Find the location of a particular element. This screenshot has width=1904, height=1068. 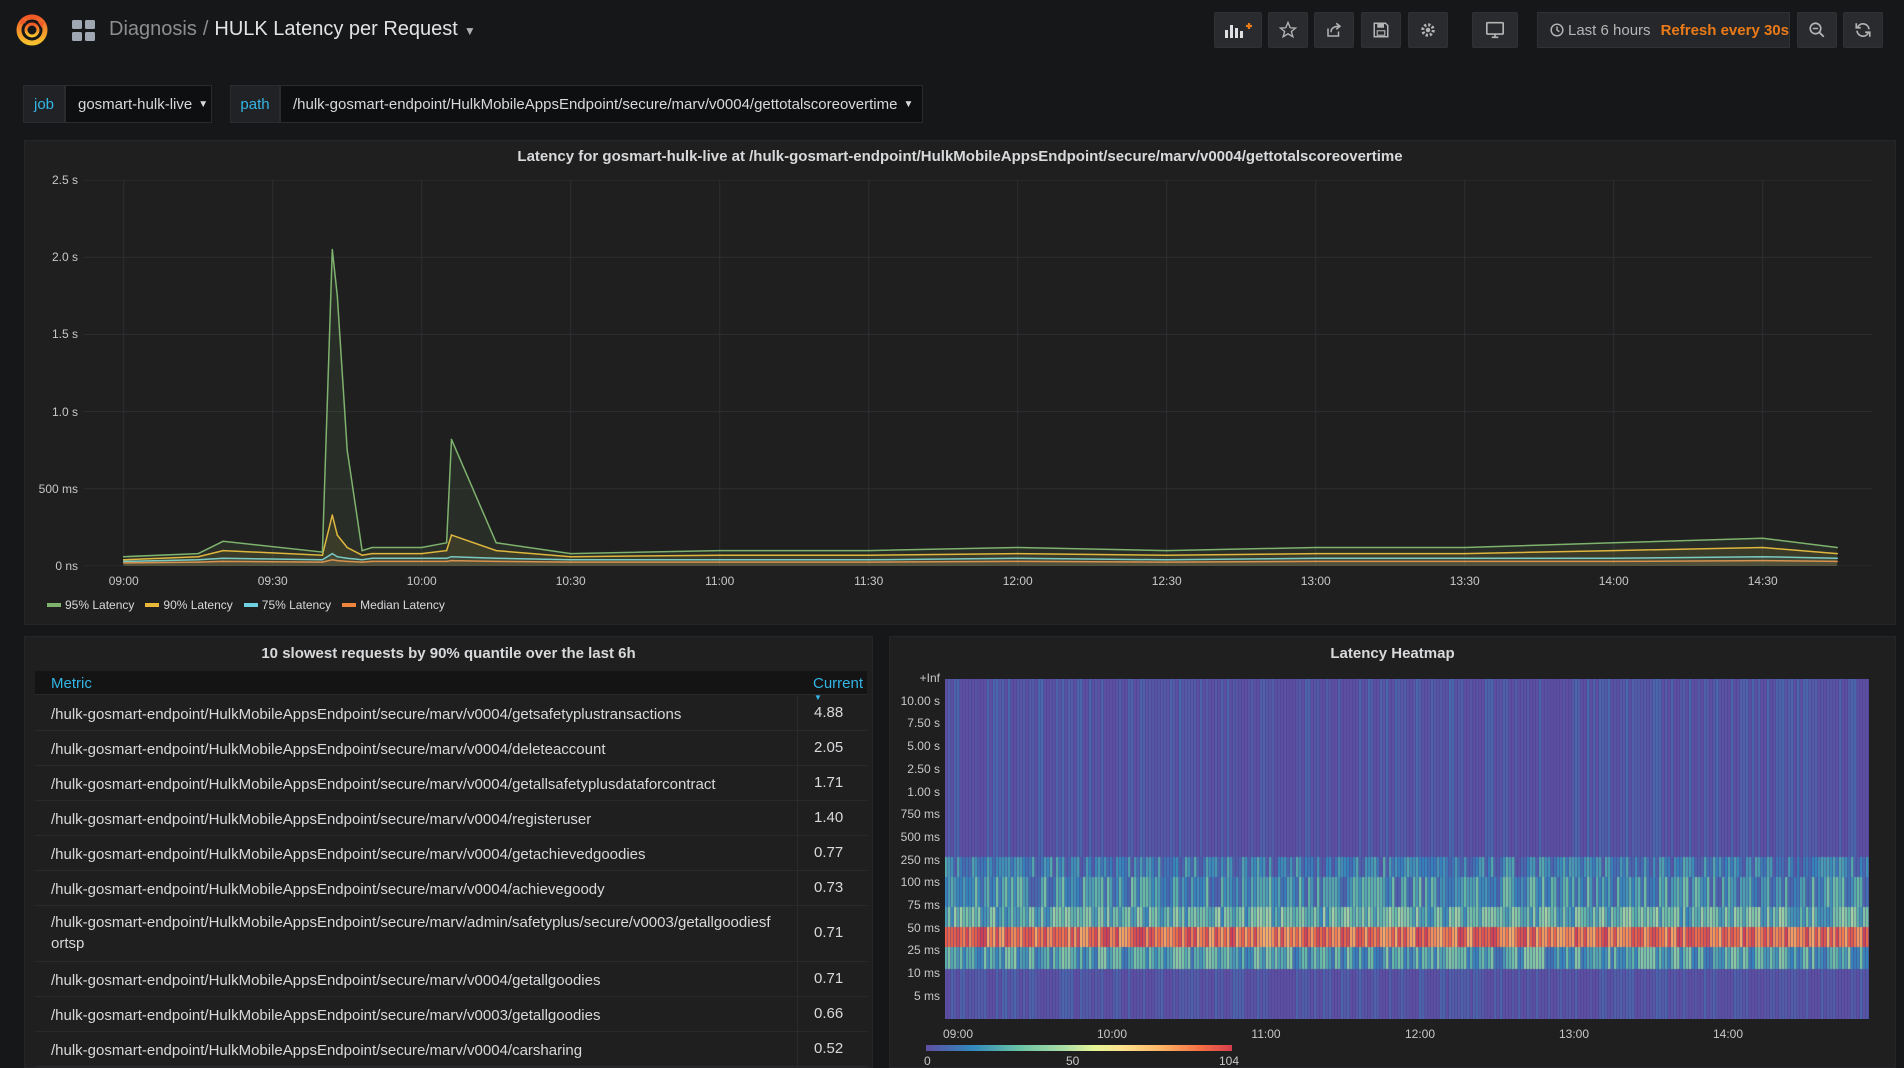

graph-x-tick: 10:30 is located at coordinates (570, 581).